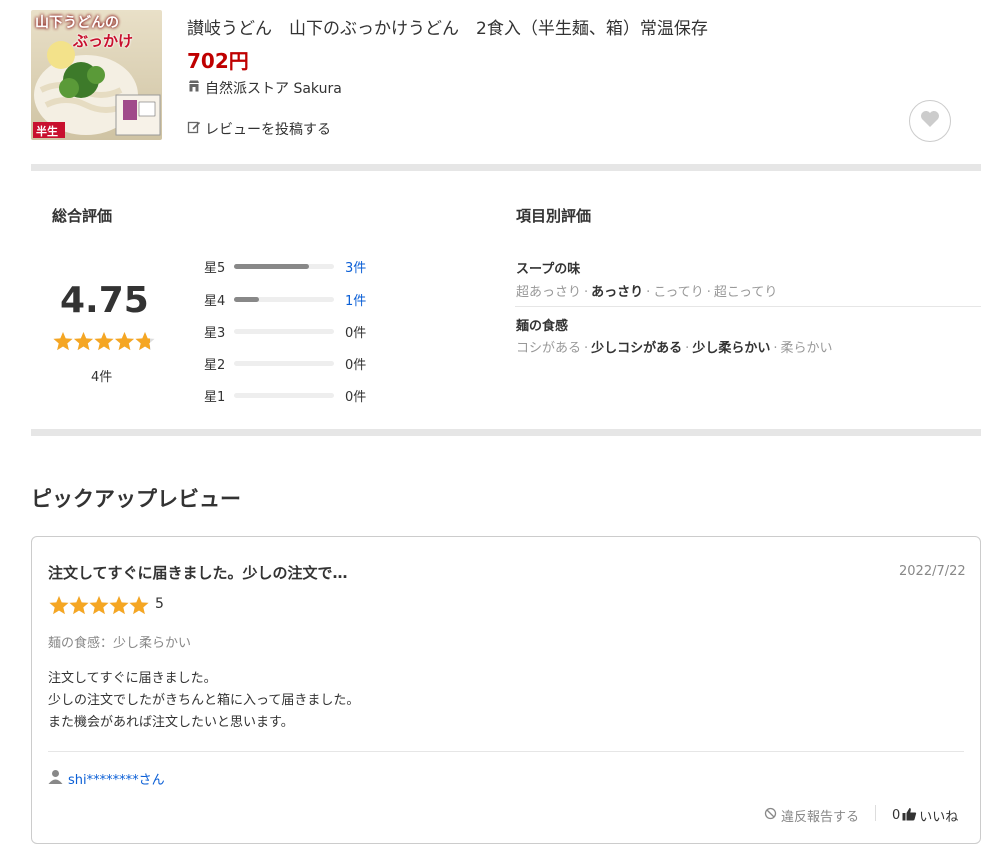  What do you see at coordinates (548, 269) in the screenshot?
I see `item-name-soup: スープの味` at bounding box center [548, 269].